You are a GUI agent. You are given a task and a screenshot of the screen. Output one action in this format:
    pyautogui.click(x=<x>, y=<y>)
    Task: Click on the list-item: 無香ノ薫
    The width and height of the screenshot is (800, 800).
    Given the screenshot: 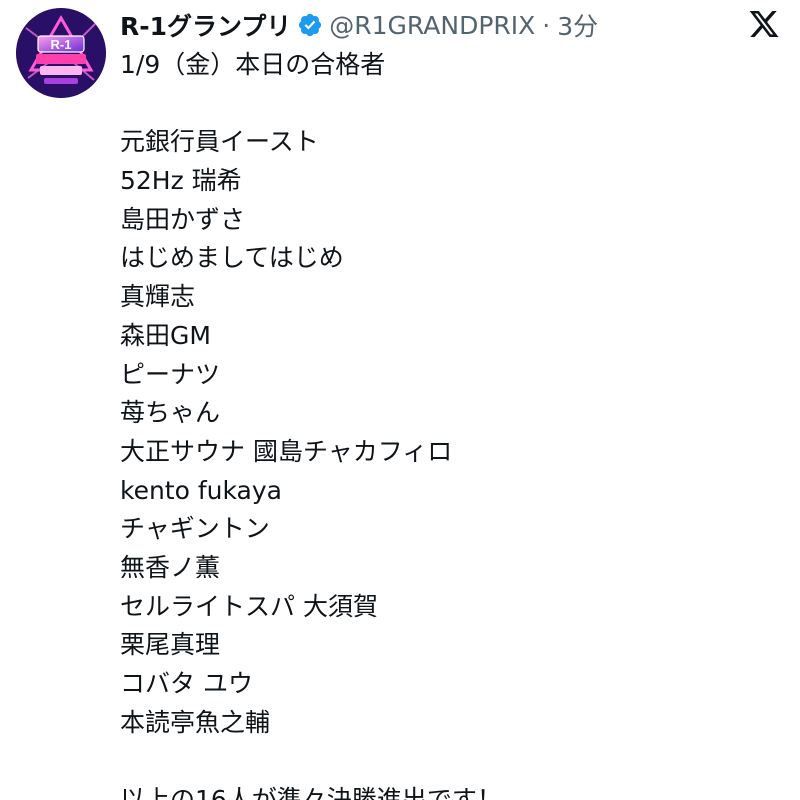 What is the action you would take?
    pyautogui.click(x=170, y=567)
    